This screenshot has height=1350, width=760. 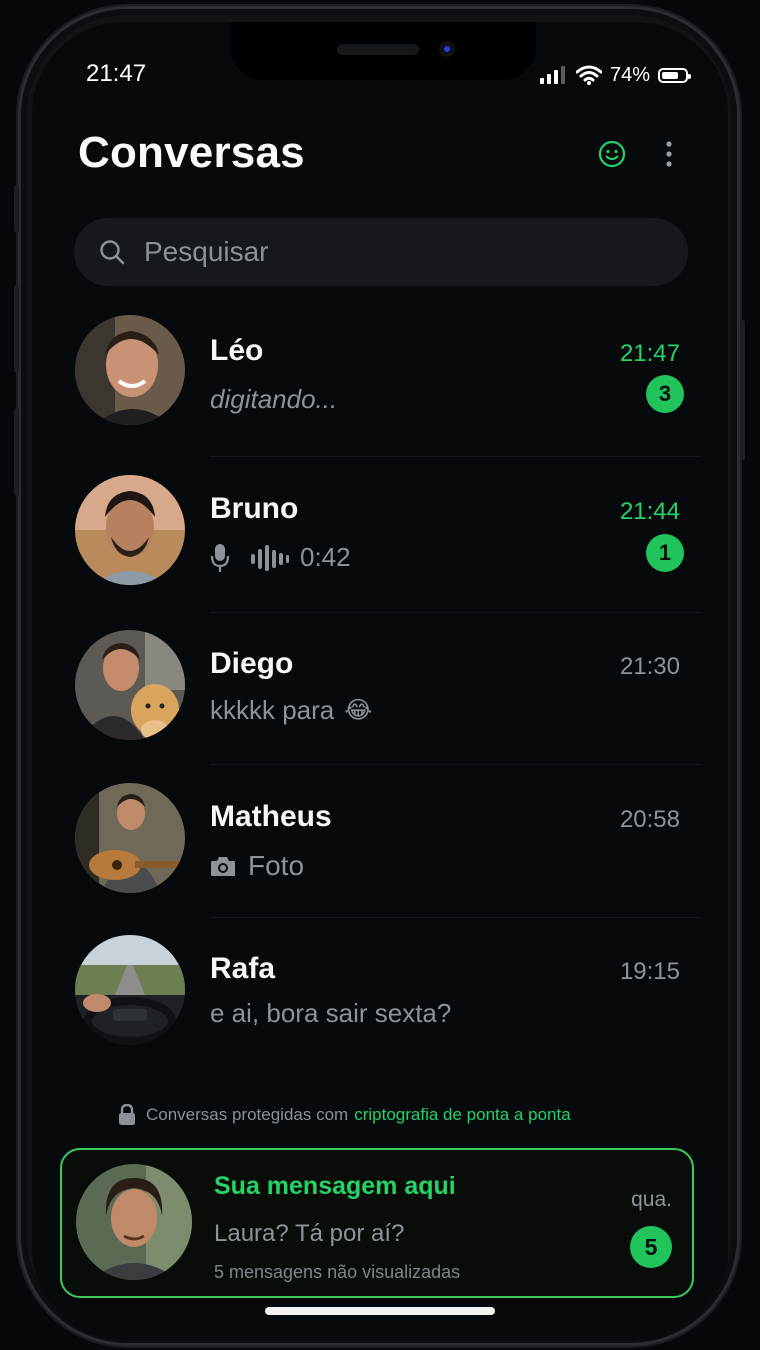 I want to click on message-time: 21:47, so click(x=649, y=353).